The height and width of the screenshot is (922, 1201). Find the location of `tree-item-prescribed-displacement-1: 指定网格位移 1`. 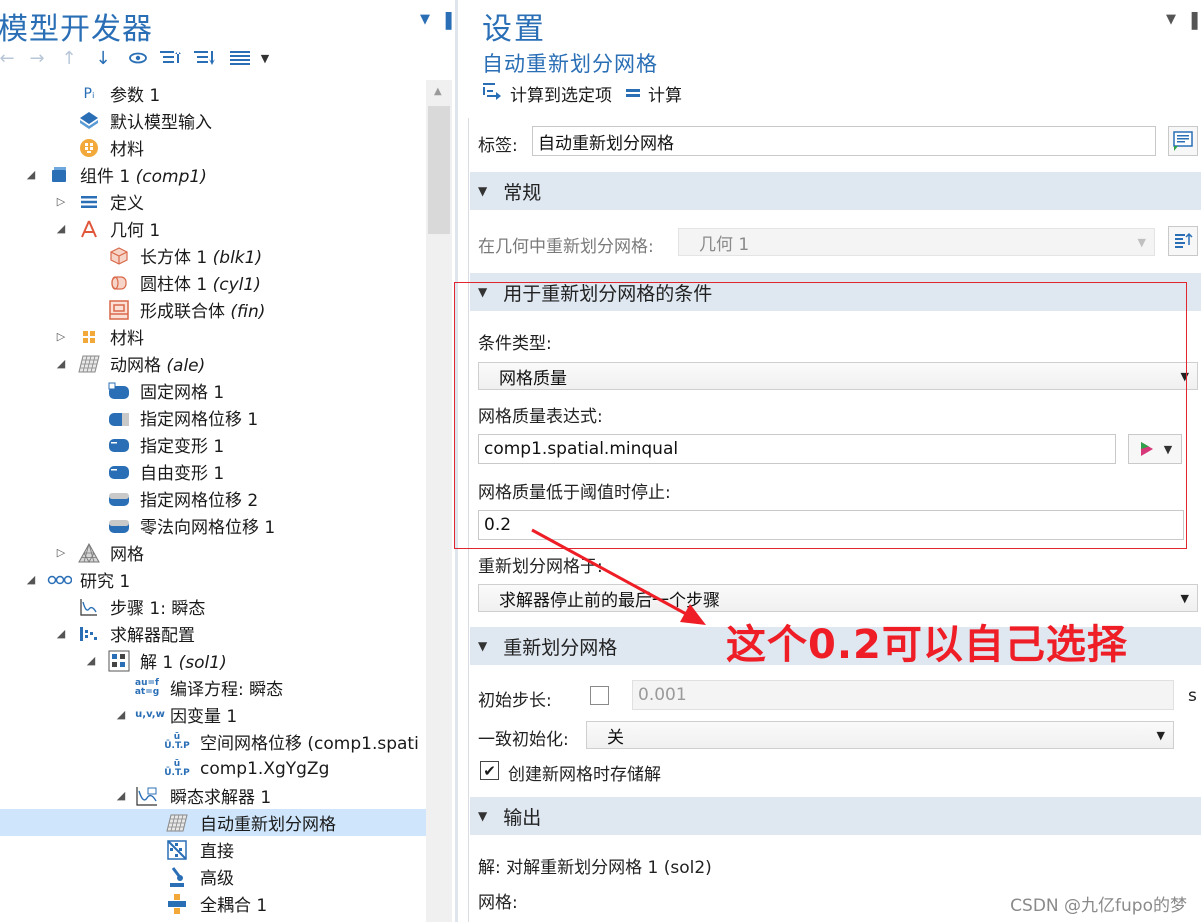

tree-item-prescribed-displacement-1: 指定网格位移 1 is located at coordinates (213, 417).